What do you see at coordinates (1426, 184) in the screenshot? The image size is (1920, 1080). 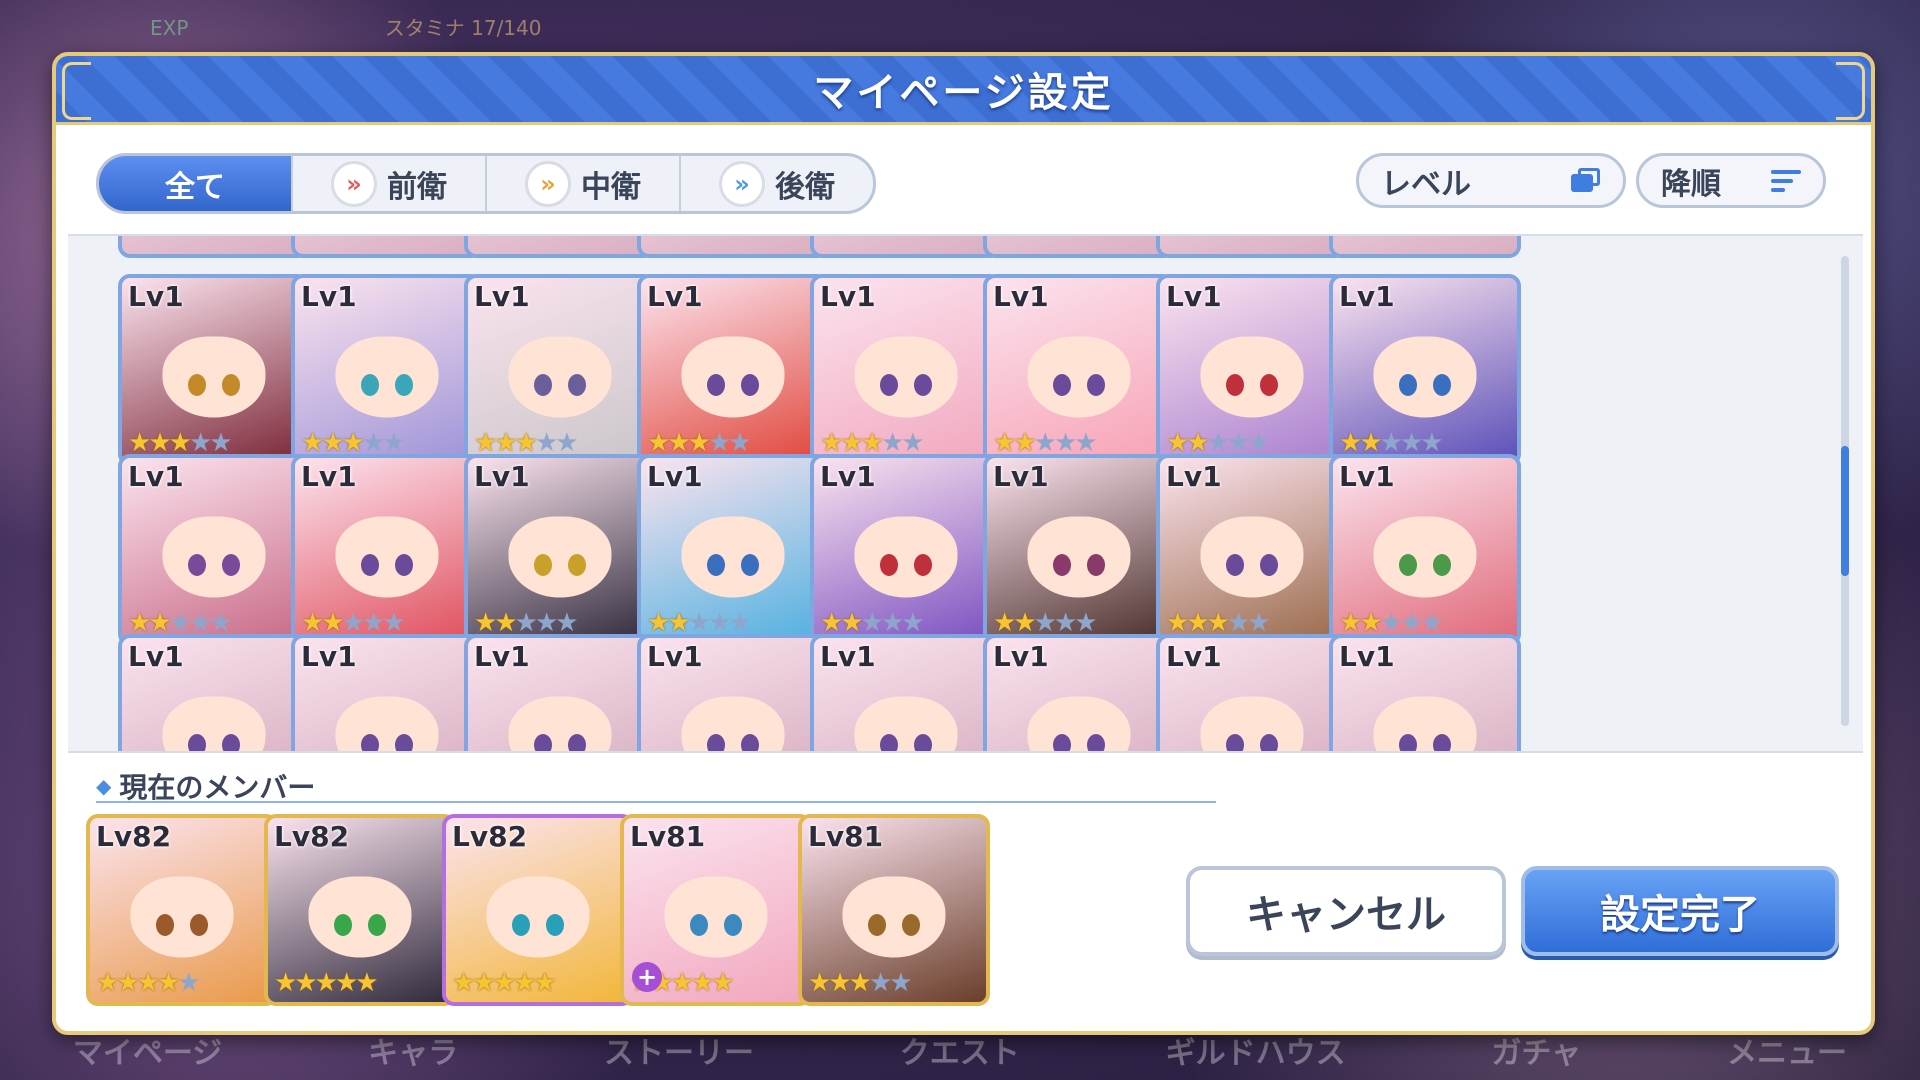 I see `sort-level-label: レベル` at bounding box center [1426, 184].